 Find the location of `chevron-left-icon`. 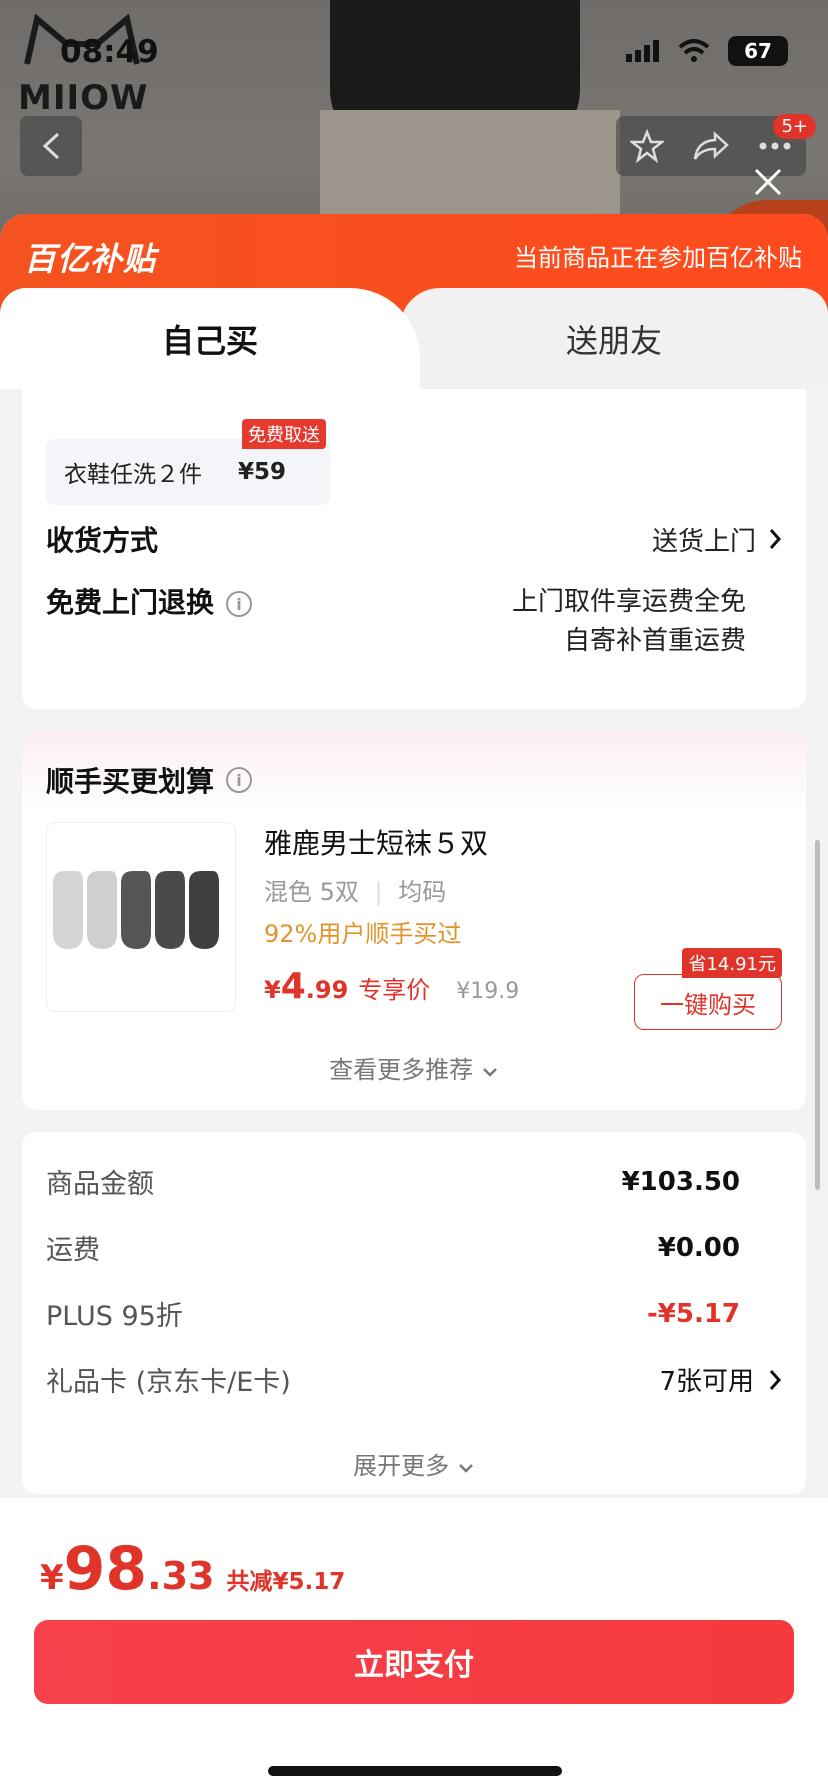

chevron-left-icon is located at coordinates (51, 146).